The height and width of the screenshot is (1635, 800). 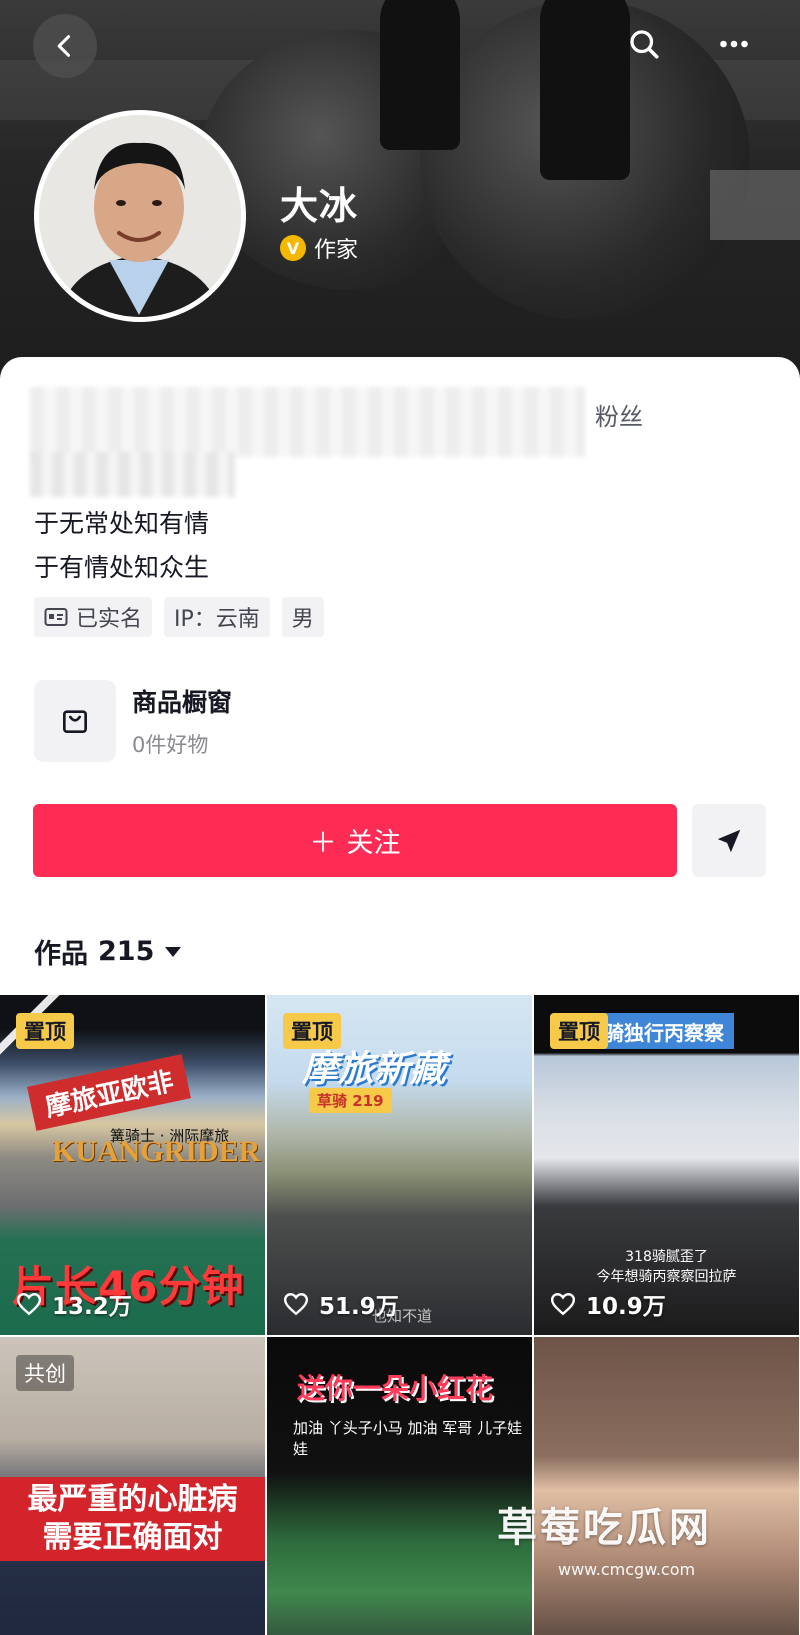 I want to click on blurred-stats, so click(x=307, y=422).